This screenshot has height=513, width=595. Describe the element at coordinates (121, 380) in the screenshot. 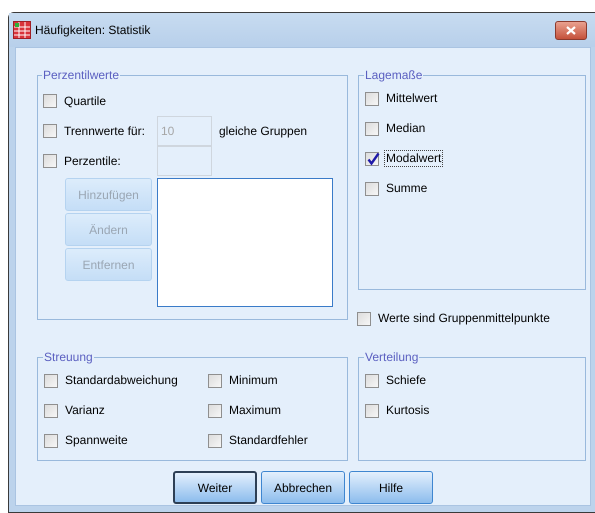

I see `option-label: Standardabweichung` at that location.